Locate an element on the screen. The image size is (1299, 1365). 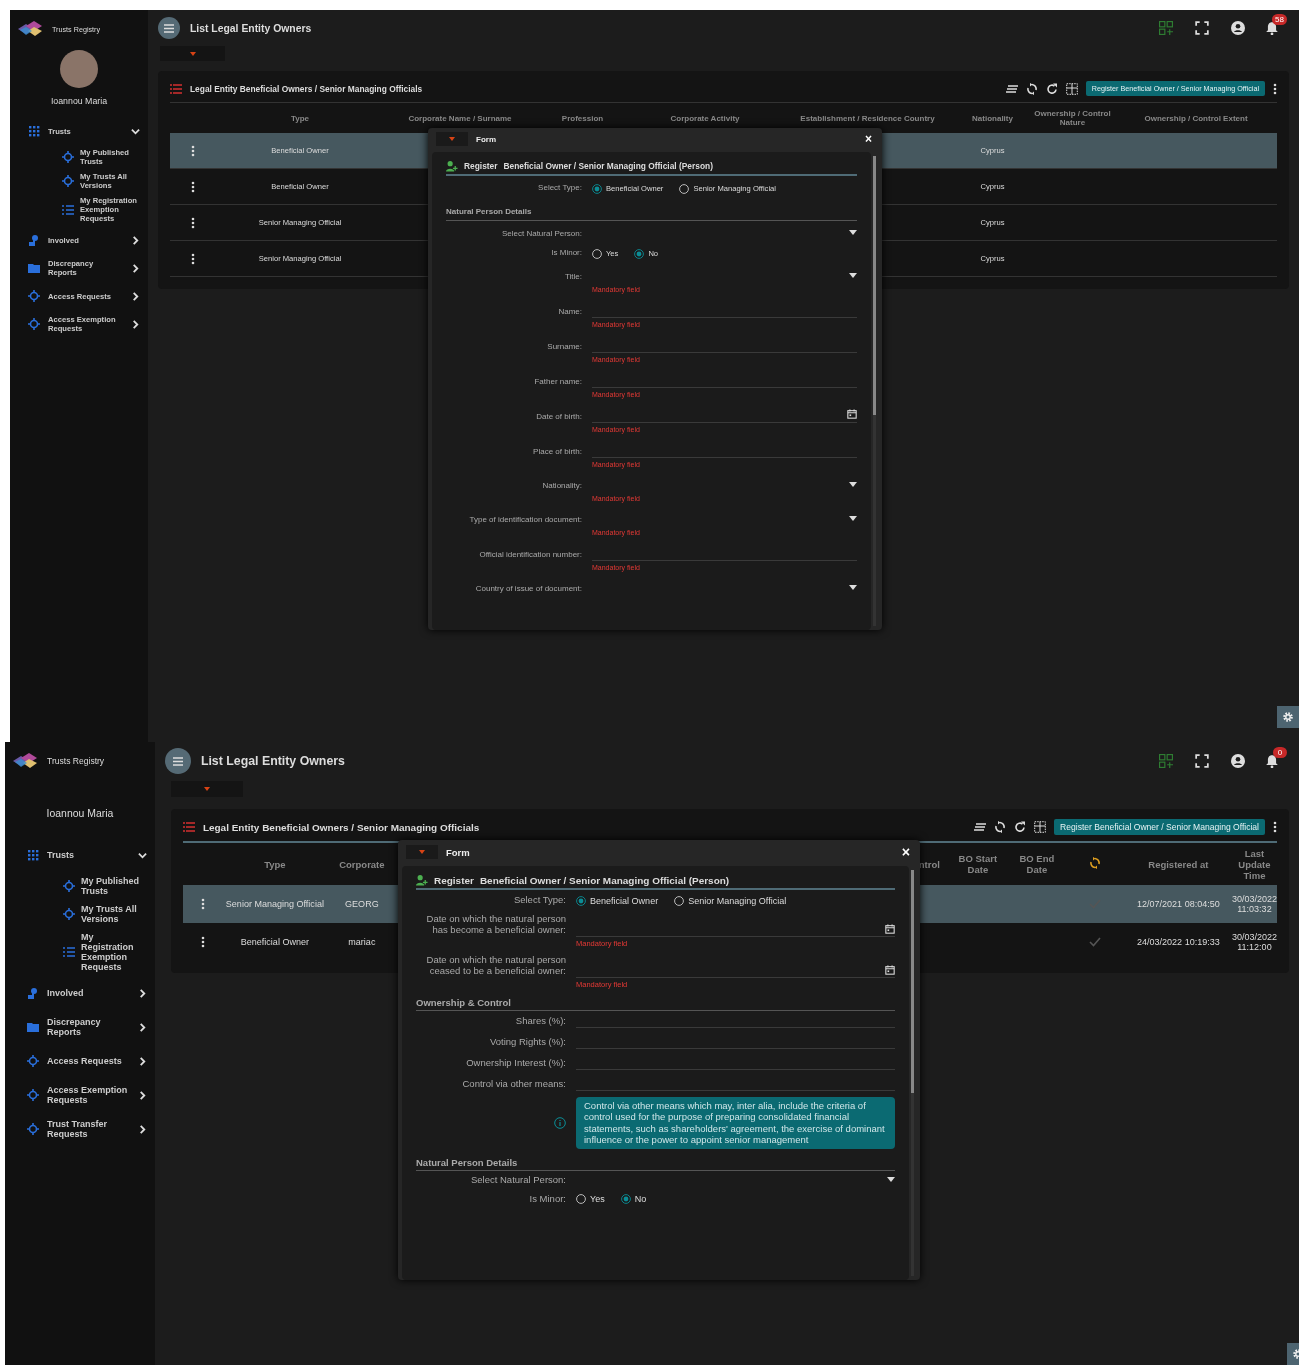
table-cell-text: Beneficial Owner is located at coordinates (274, 942).